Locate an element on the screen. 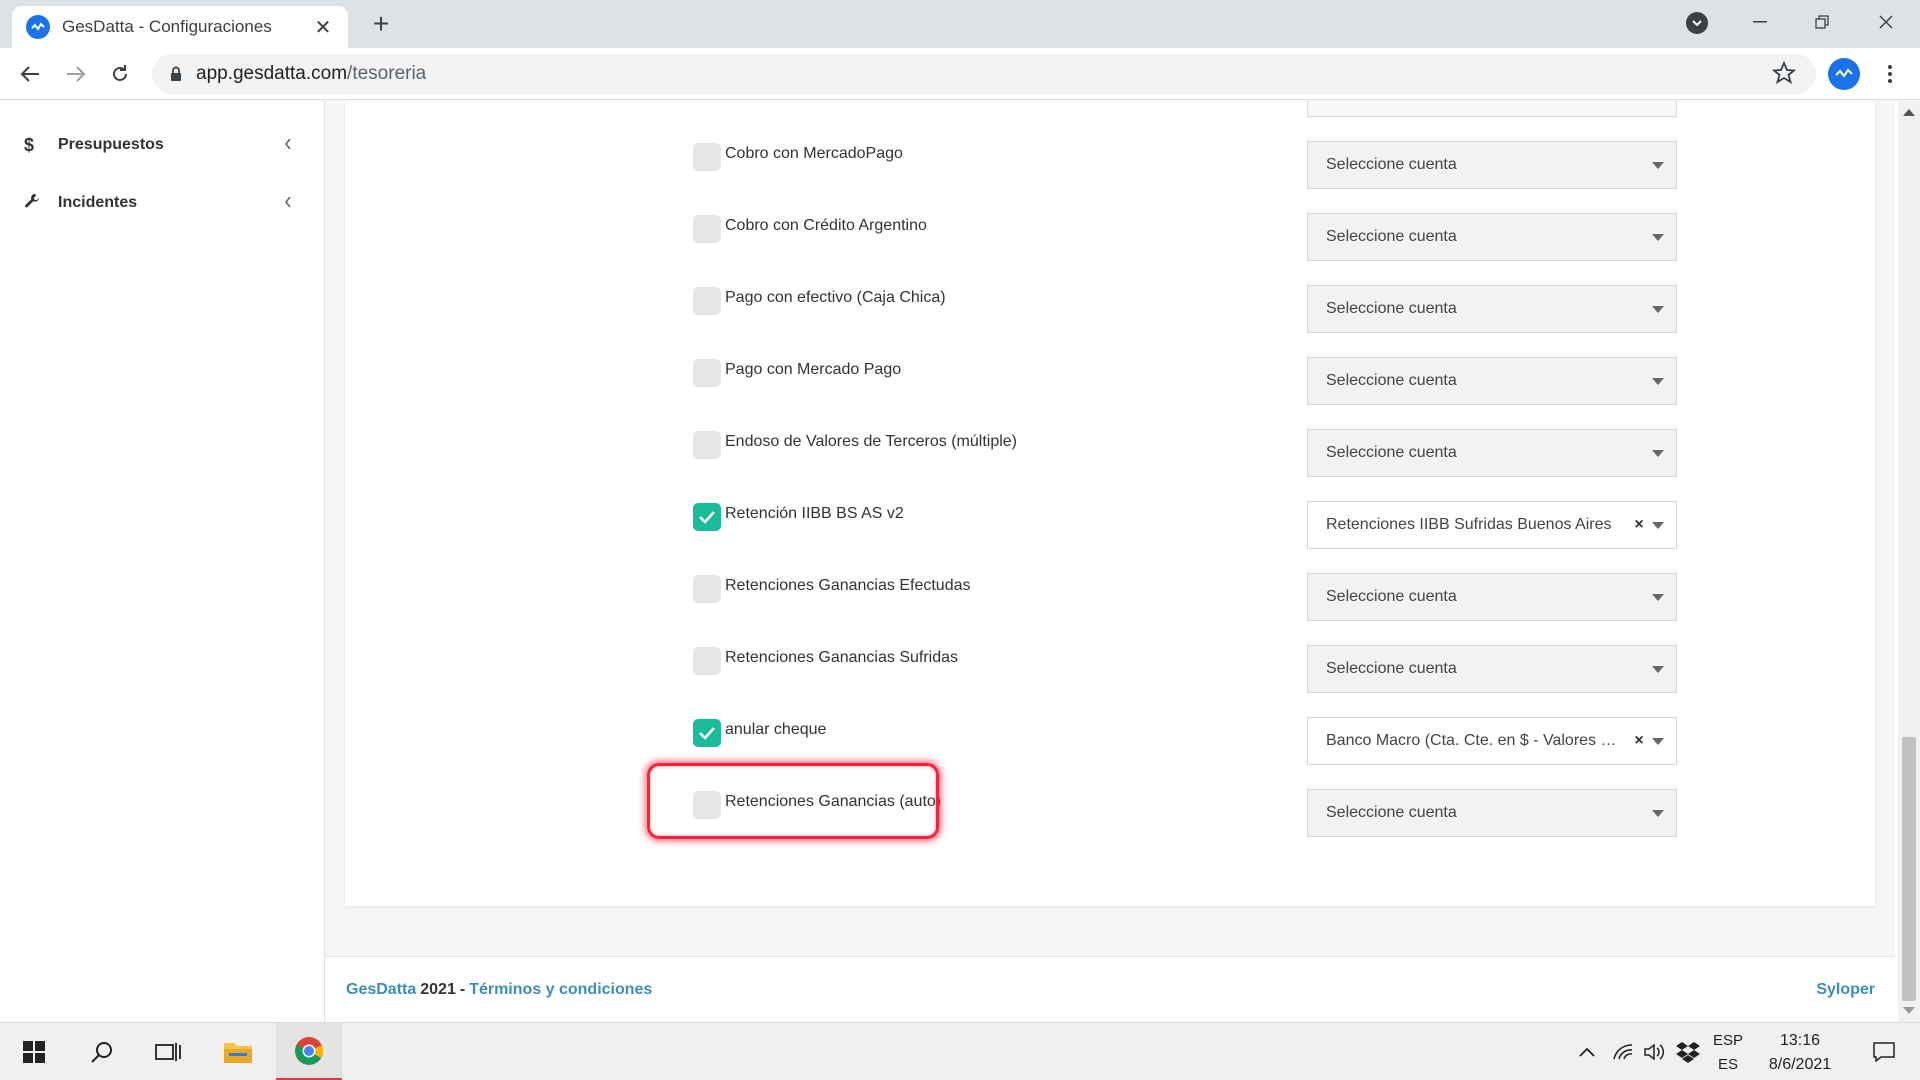 The height and width of the screenshot is (1080, 1920). reload-icon is located at coordinates (120, 74).